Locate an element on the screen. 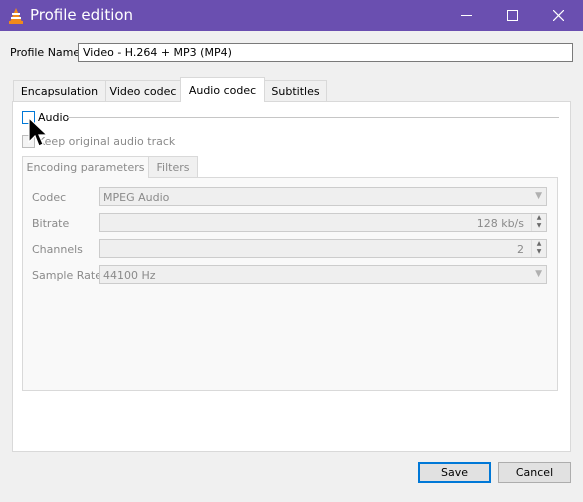 This screenshot has height=502, width=583. bitrate-spin-buttons: ▲ ▼ is located at coordinates (538, 222).